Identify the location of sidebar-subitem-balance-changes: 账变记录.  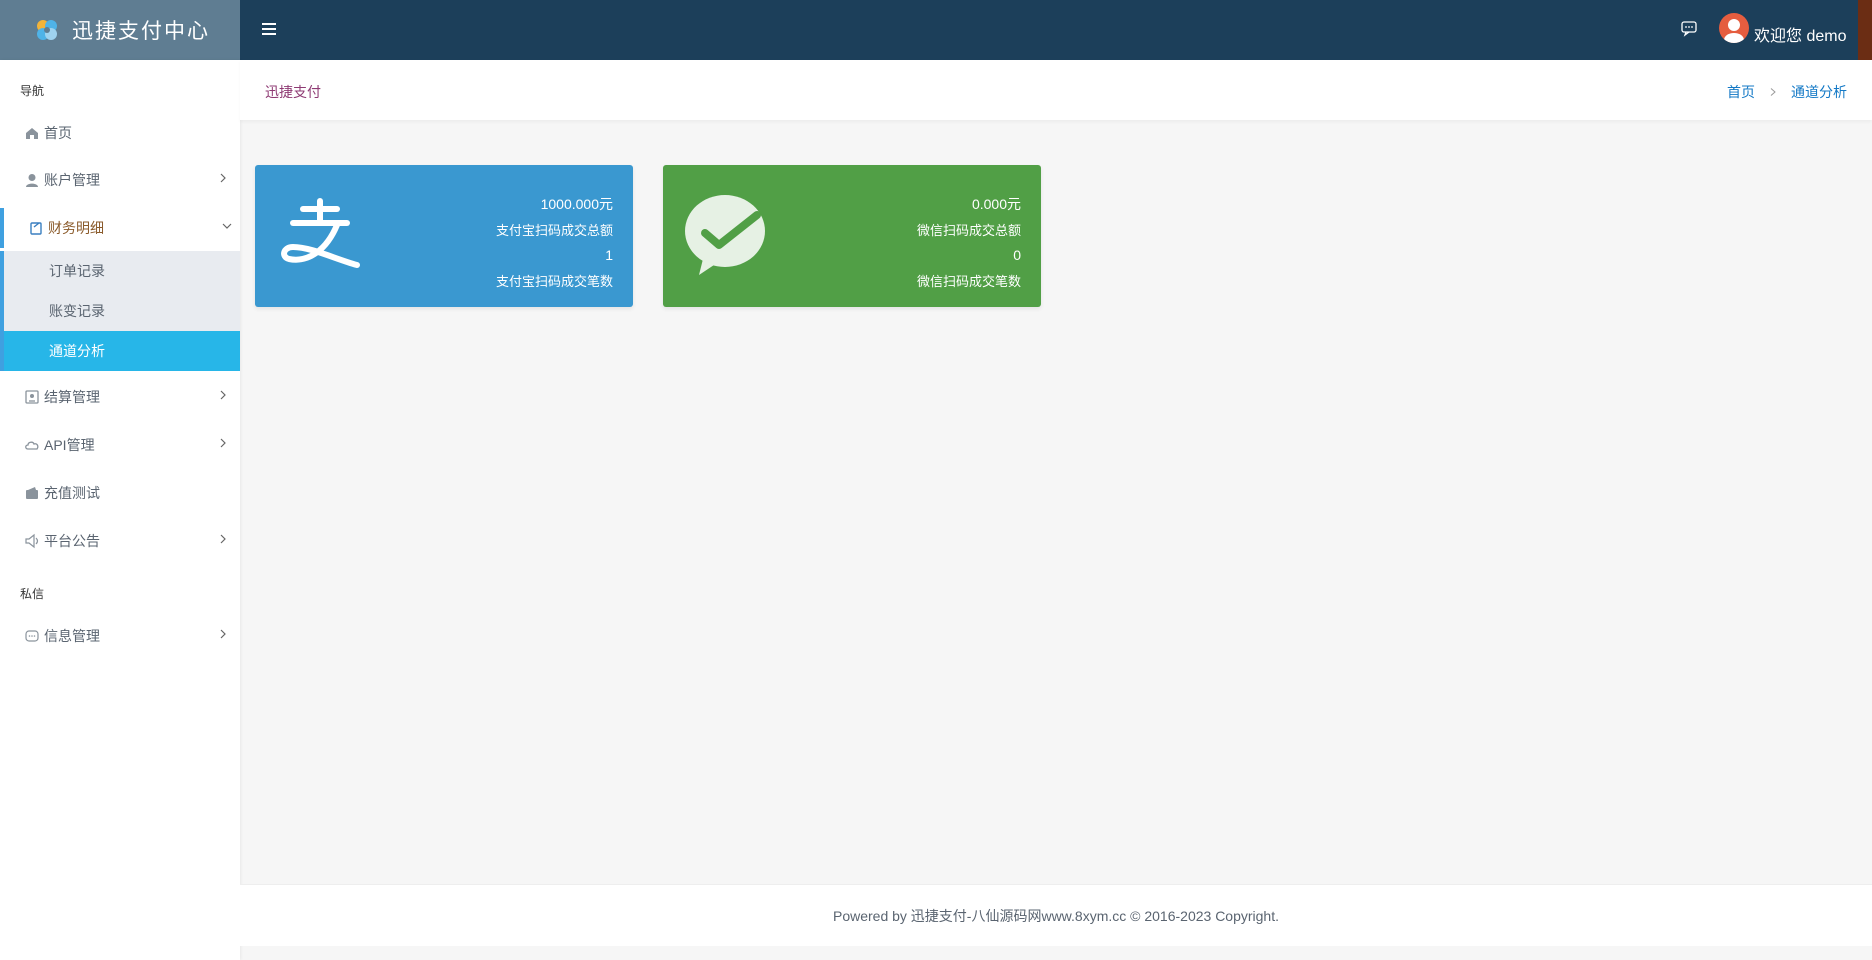
(120, 311).